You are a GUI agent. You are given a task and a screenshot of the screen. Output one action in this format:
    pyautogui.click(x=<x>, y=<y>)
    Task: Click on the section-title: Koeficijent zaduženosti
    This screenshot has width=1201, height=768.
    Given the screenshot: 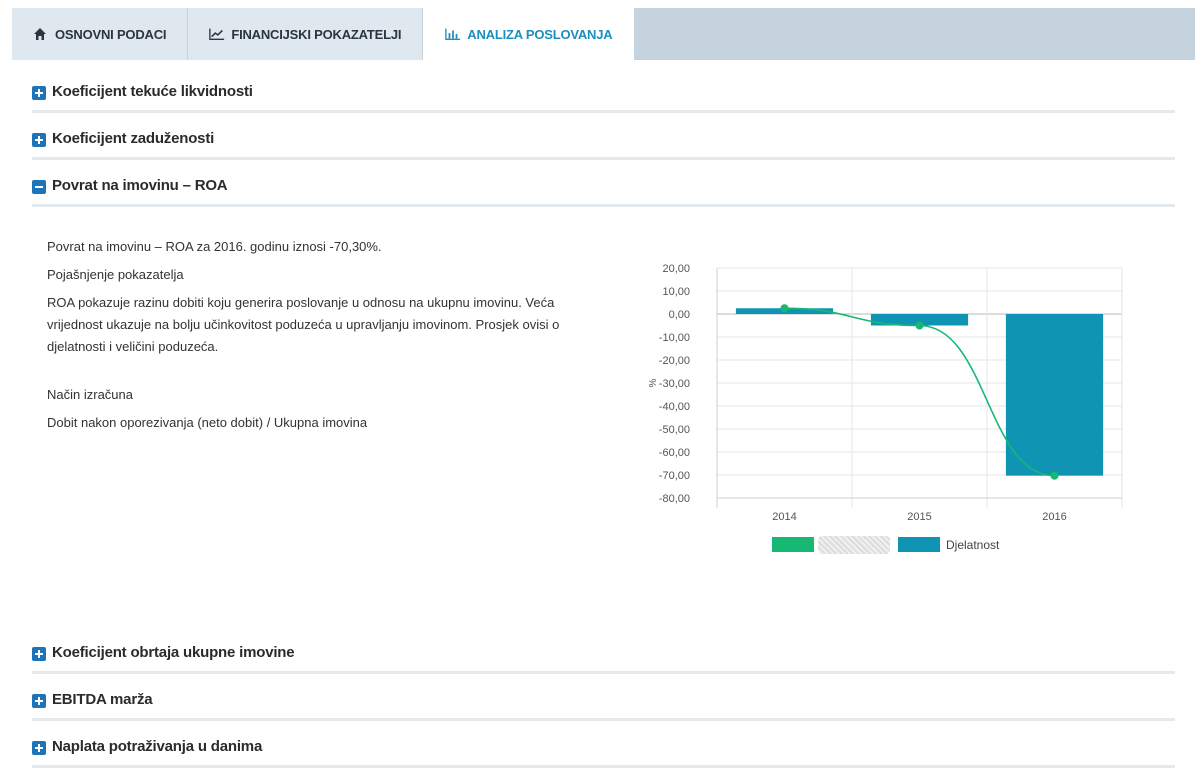 What is the action you would take?
    pyautogui.click(x=133, y=138)
    